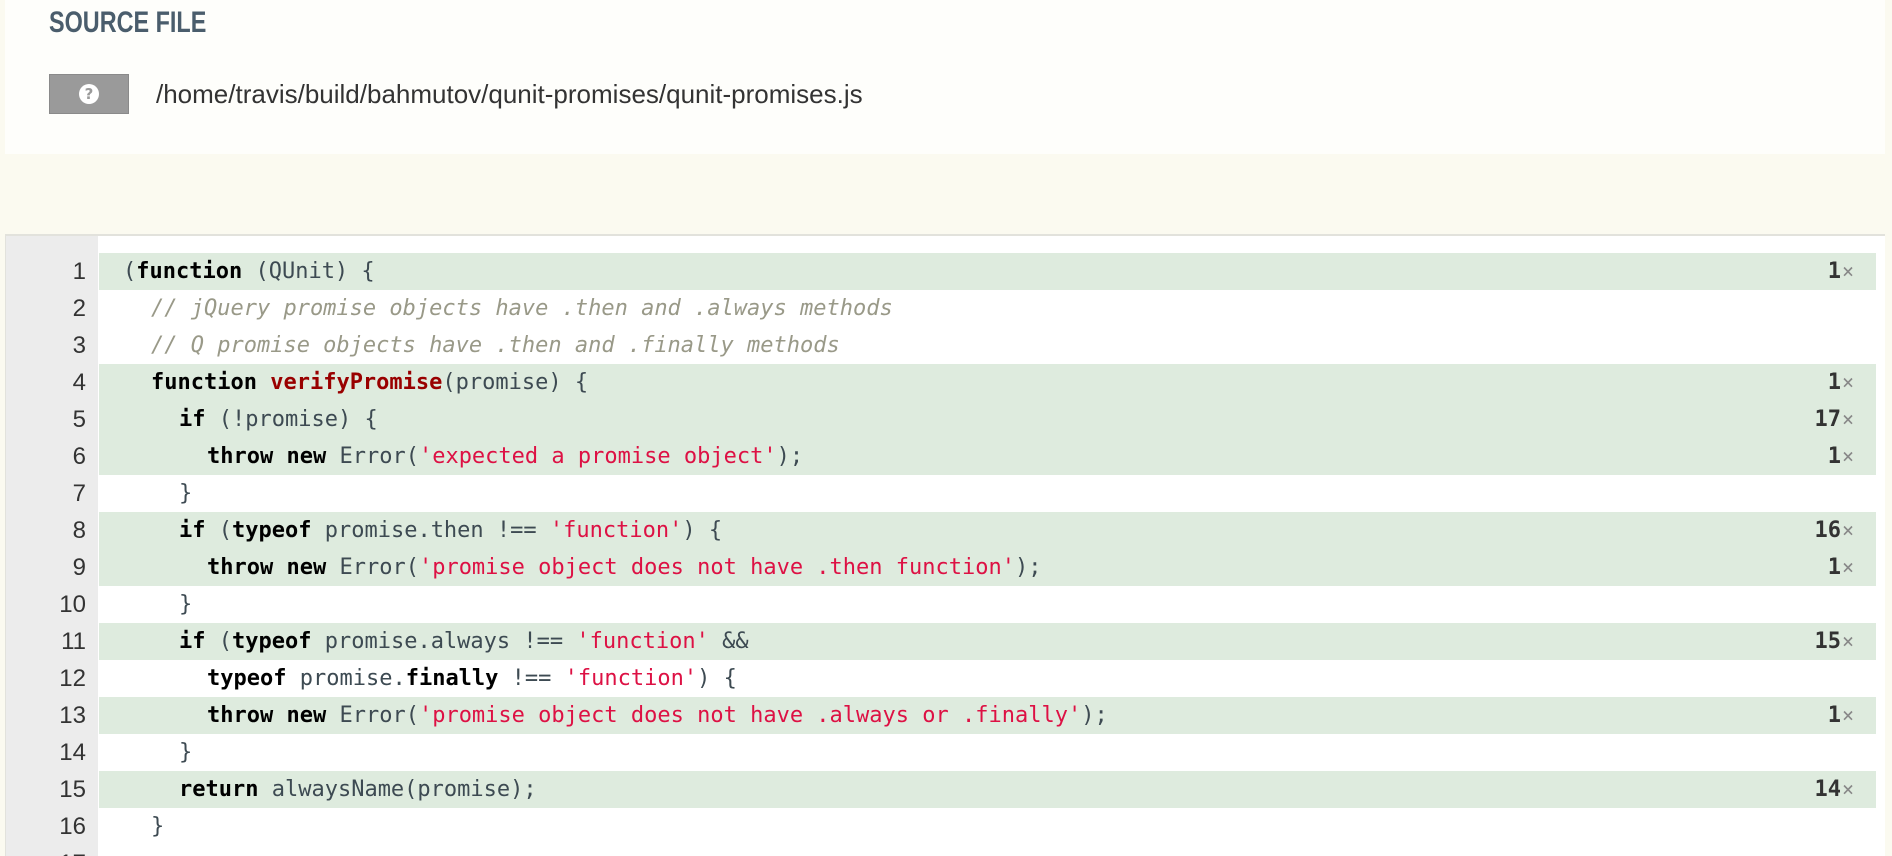  What do you see at coordinates (46, 568) in the screenshot?
I see `line-number: 9` at bounding box center [46, 568].